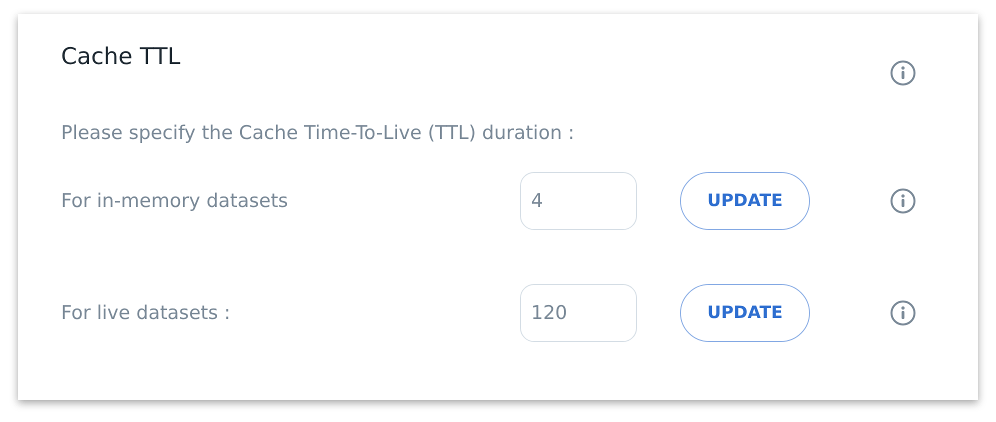  What do you see at coordinates (318, 133) in the screenshot?
I see `description-text: Please specify the Cache Time-To-Live (TTL) duration :` at bounding box center [318, 133].